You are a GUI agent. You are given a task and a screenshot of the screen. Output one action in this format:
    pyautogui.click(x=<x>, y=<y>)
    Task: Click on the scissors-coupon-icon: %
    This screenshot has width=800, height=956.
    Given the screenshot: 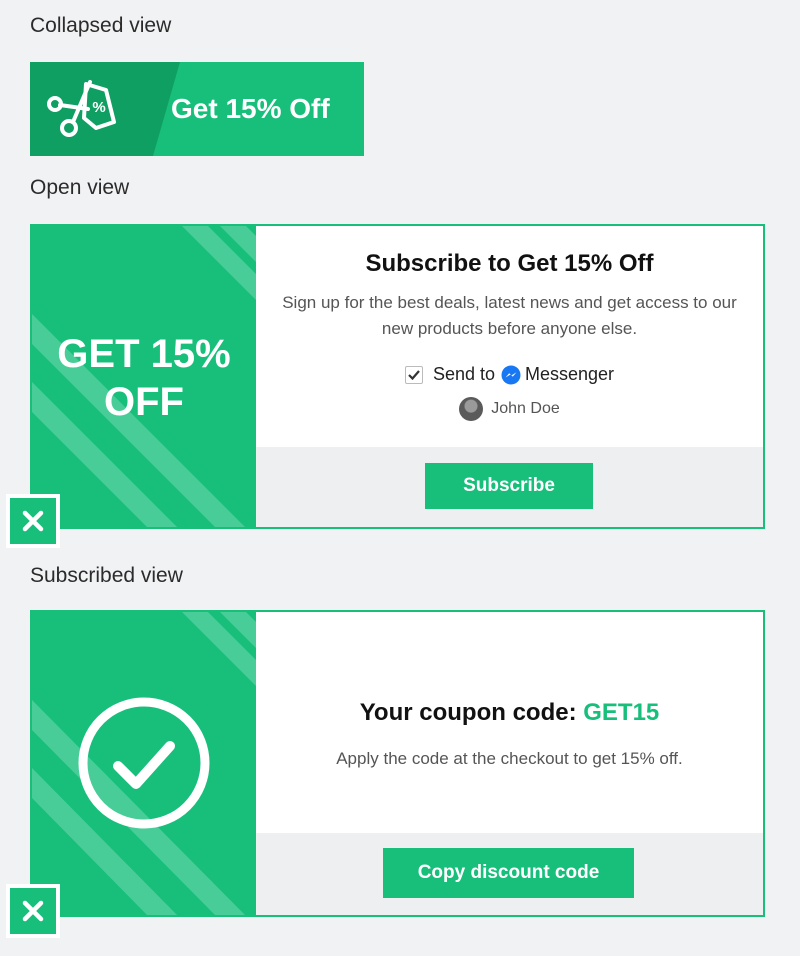 What is the action you would take?
    pyautogui.click(x=81, y=108)
    